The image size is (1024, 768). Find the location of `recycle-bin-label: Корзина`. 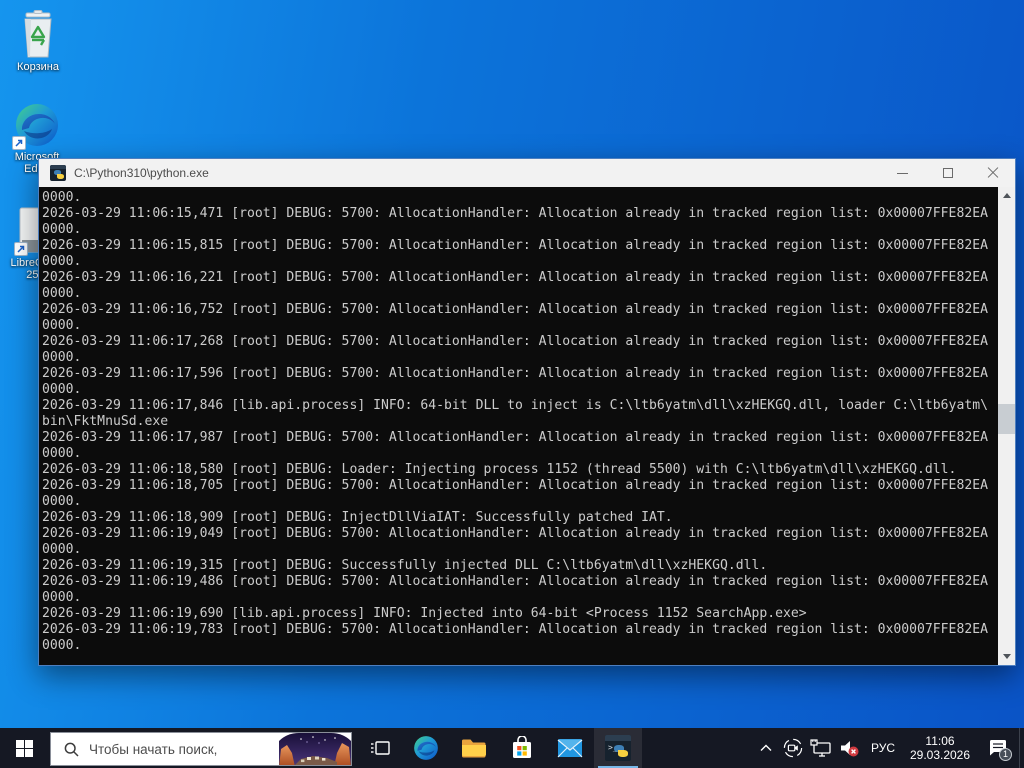

recycle-bin-label: Корзина is located at coordinates (38, 67).